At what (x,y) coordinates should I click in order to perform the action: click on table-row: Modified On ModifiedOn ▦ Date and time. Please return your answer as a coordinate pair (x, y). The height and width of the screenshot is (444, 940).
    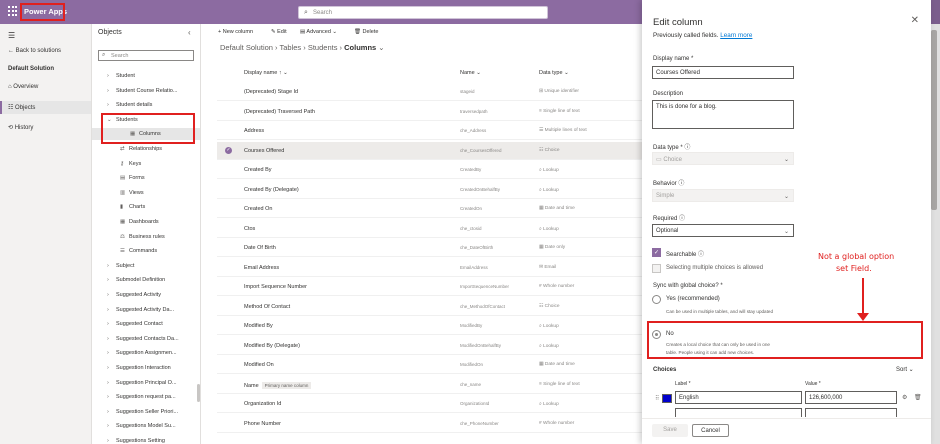
    Looking at the image, I should click on (429, 365).